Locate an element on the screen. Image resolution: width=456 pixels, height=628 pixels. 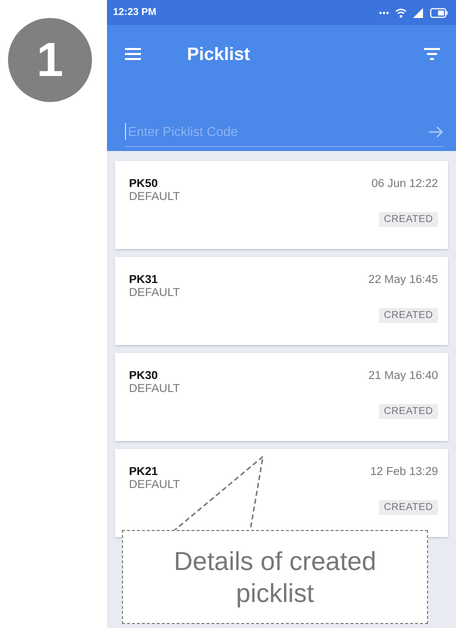
signal-icon is located at coordinates (418, 13).